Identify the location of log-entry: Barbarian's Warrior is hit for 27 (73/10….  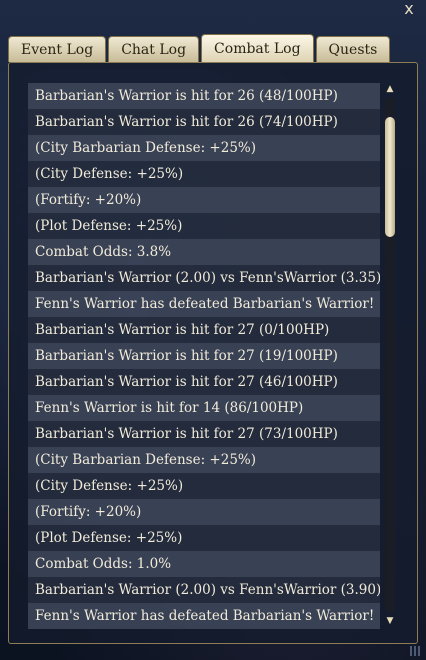
(204, 434).